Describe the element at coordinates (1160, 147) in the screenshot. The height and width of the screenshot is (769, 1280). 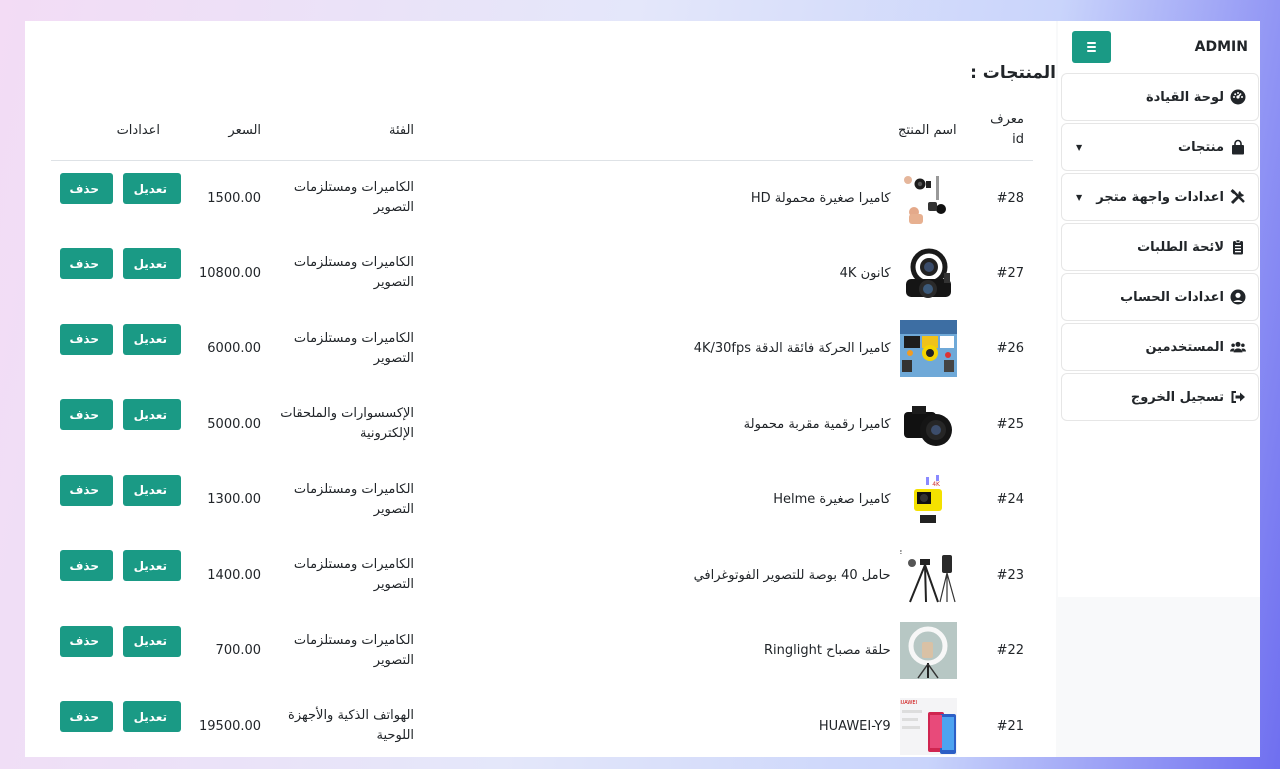
I see `sidebar-item-products: منتجات ▼` at that location.